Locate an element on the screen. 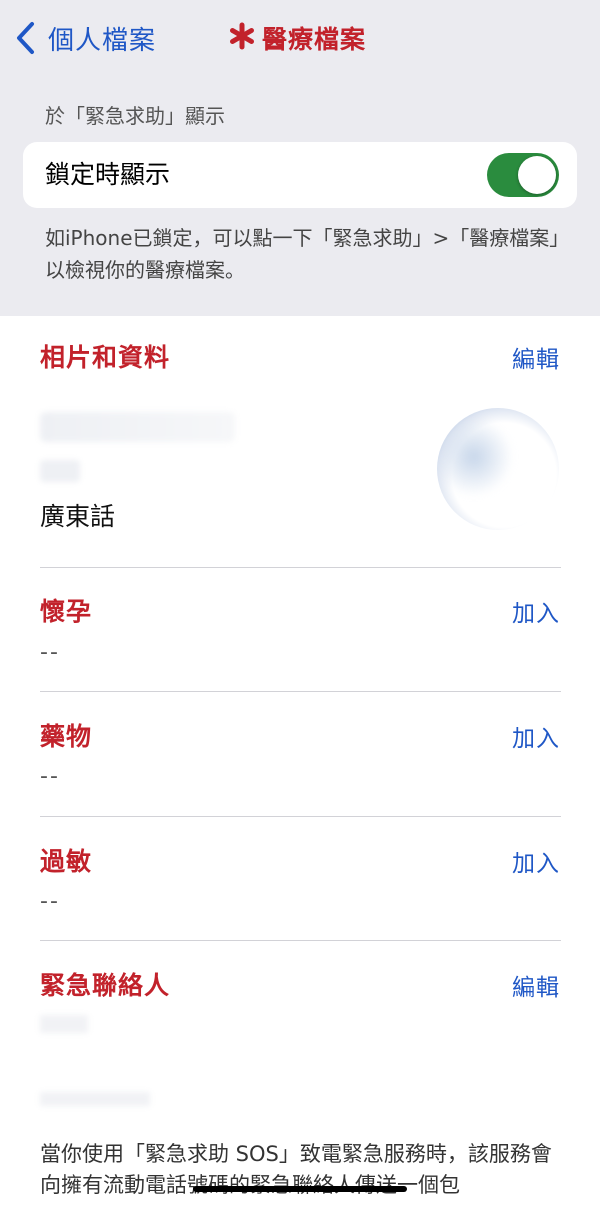 The image size is (600, 1205). emergency-contacts-title: 緊急聯絡人 is located at coordinates (105, 985).